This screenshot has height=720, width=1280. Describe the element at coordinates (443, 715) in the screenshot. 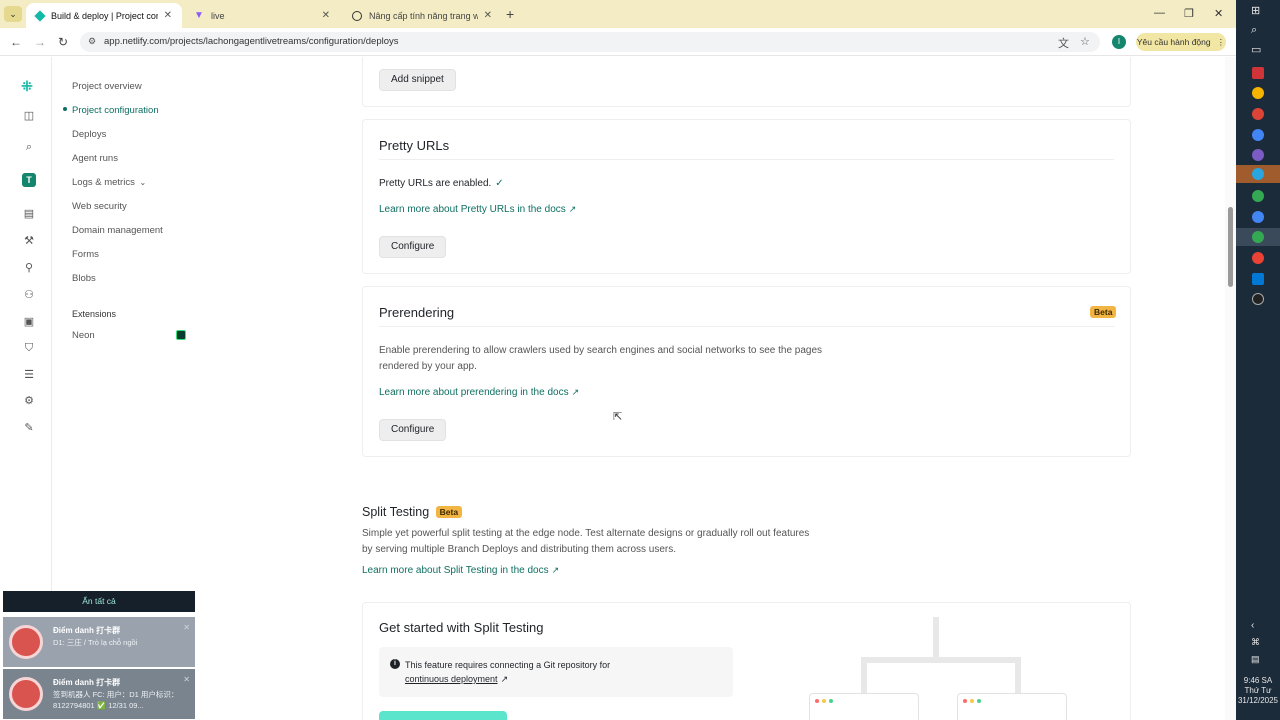

I see `connect-repository-button` at that location.